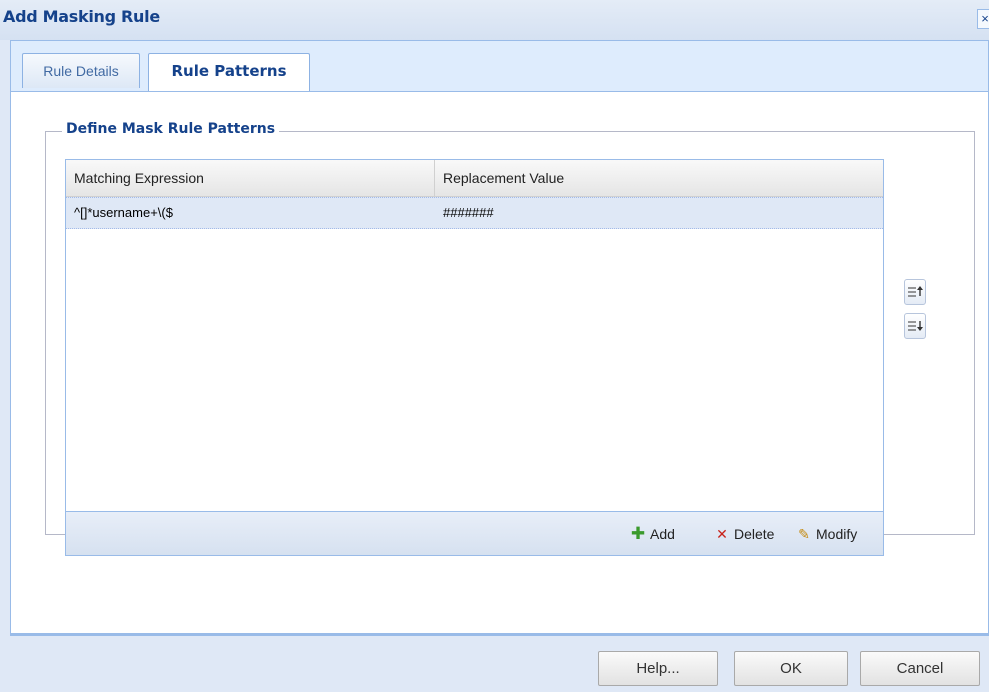  I want to click on matching-expression-cell: ^[]*username+\($, so click(123, 212).